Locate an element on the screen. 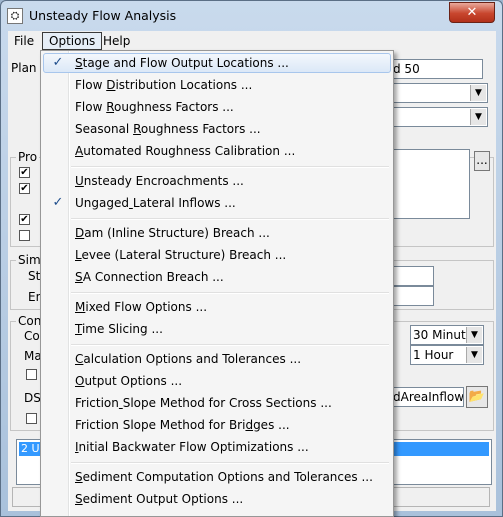 This screenshot has height=517, width=503. hydrograph-interval-combo: 1 Hour ▼ is located at coordinates (447, 355).